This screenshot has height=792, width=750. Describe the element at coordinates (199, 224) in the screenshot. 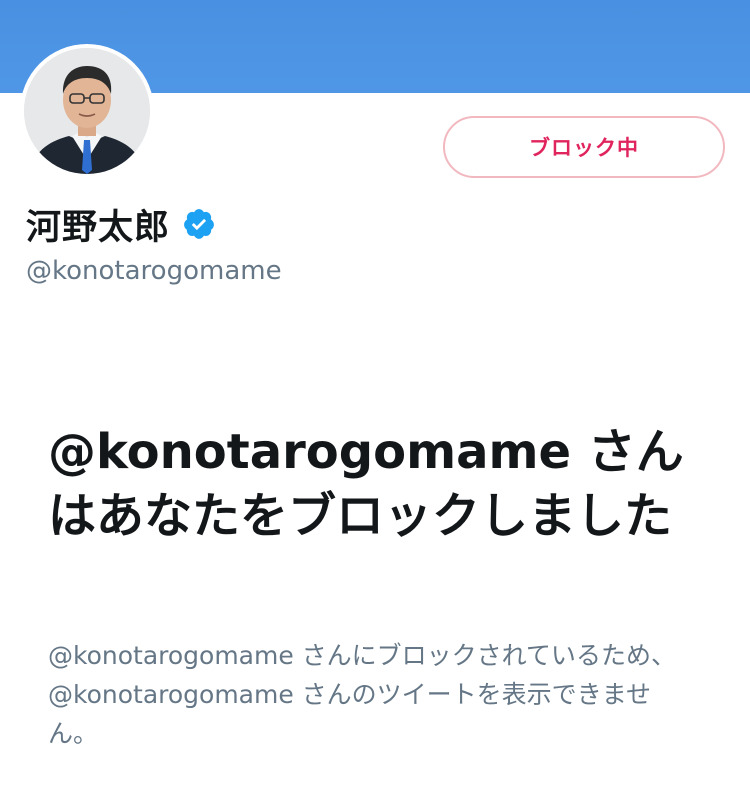

I see `verified-badge-icon` at that location.